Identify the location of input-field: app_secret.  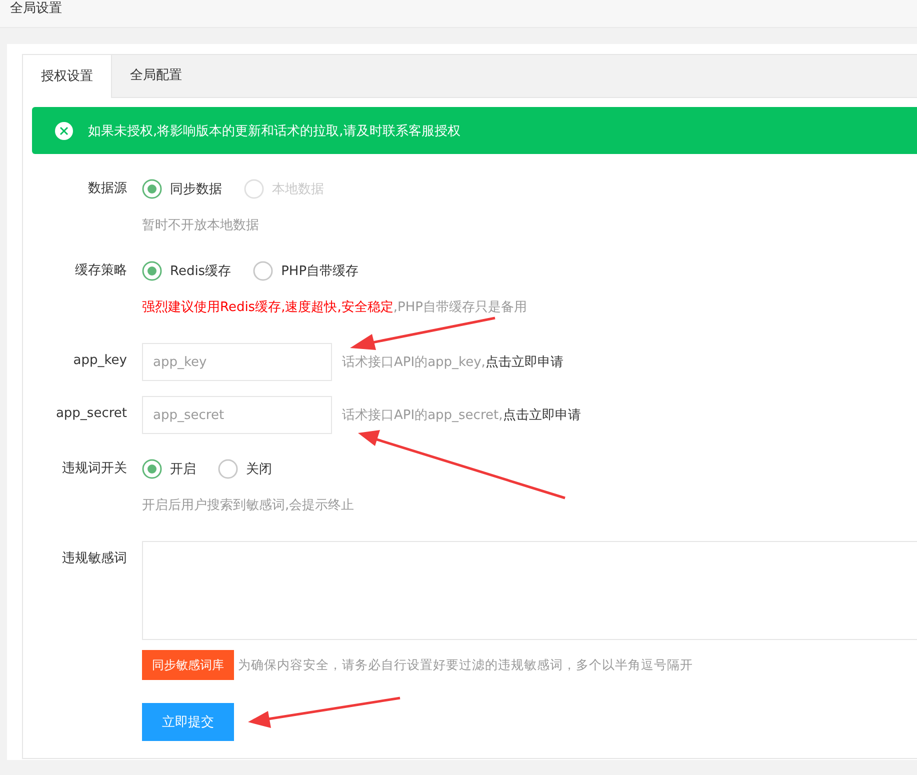
(237, 415).